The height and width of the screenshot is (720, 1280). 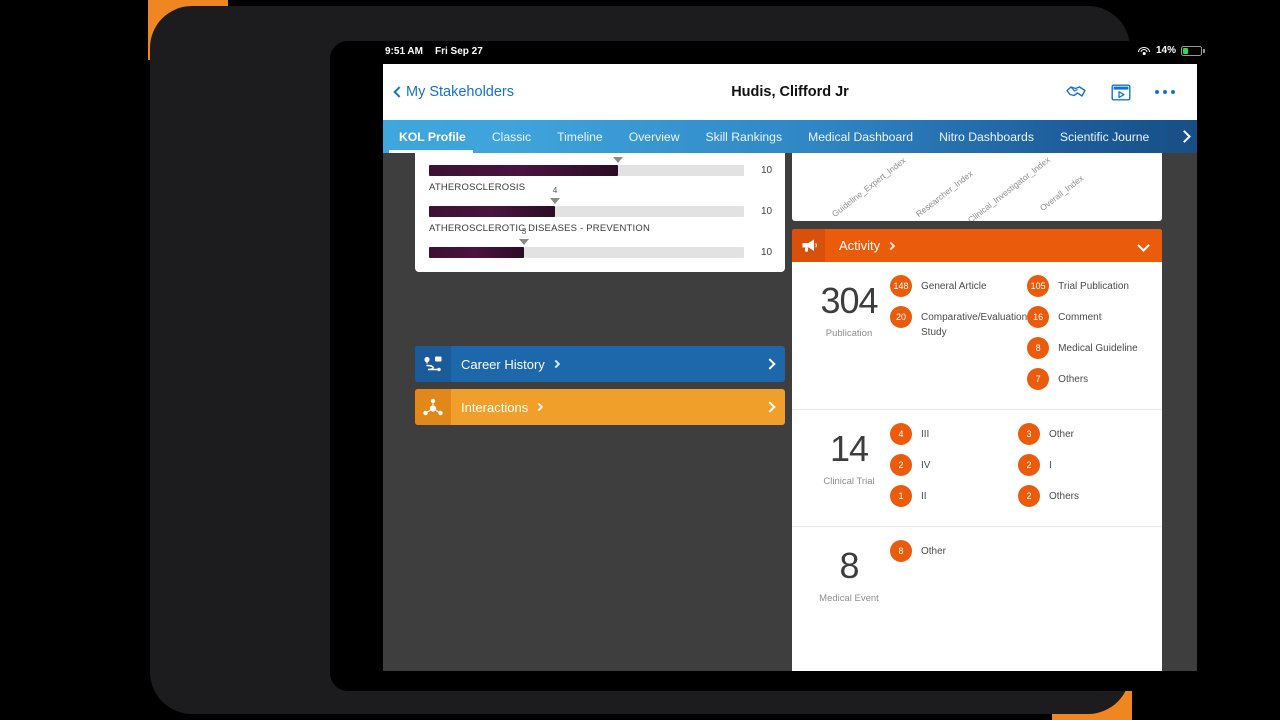 I want to click on tab-label: Classic, so click(x=511, y=136).